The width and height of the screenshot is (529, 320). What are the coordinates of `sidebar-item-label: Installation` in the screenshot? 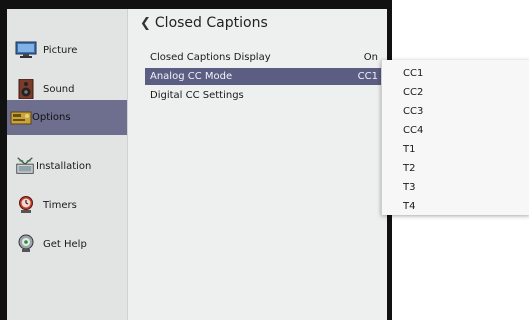 It's located at (64, 166).